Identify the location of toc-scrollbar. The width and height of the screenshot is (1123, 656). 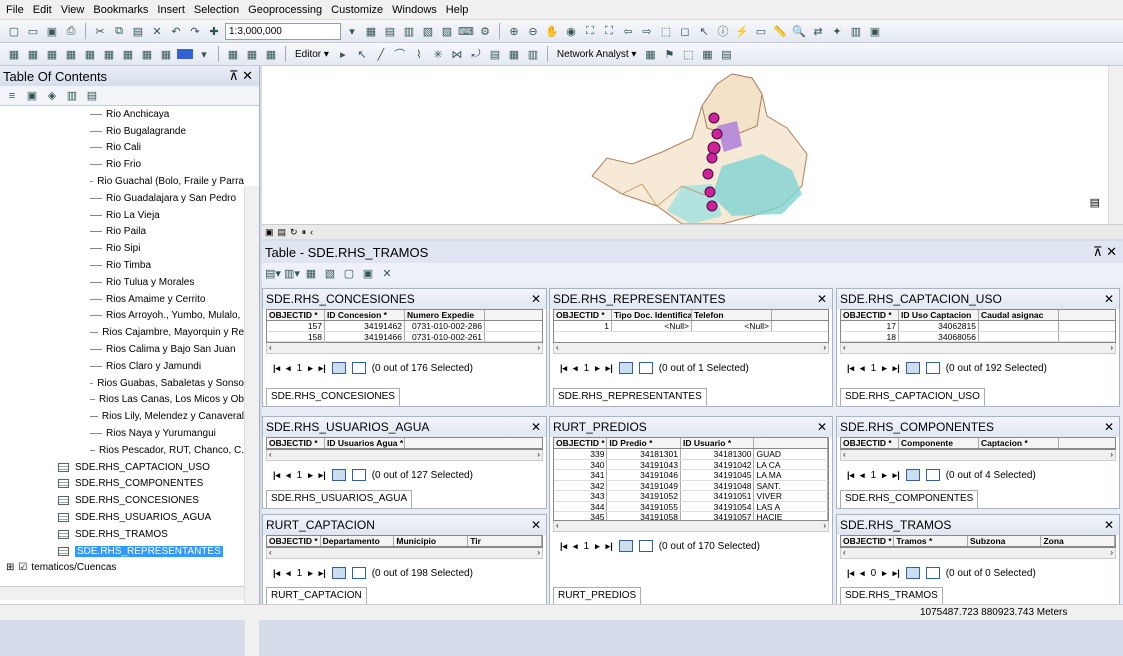
(251, 421).